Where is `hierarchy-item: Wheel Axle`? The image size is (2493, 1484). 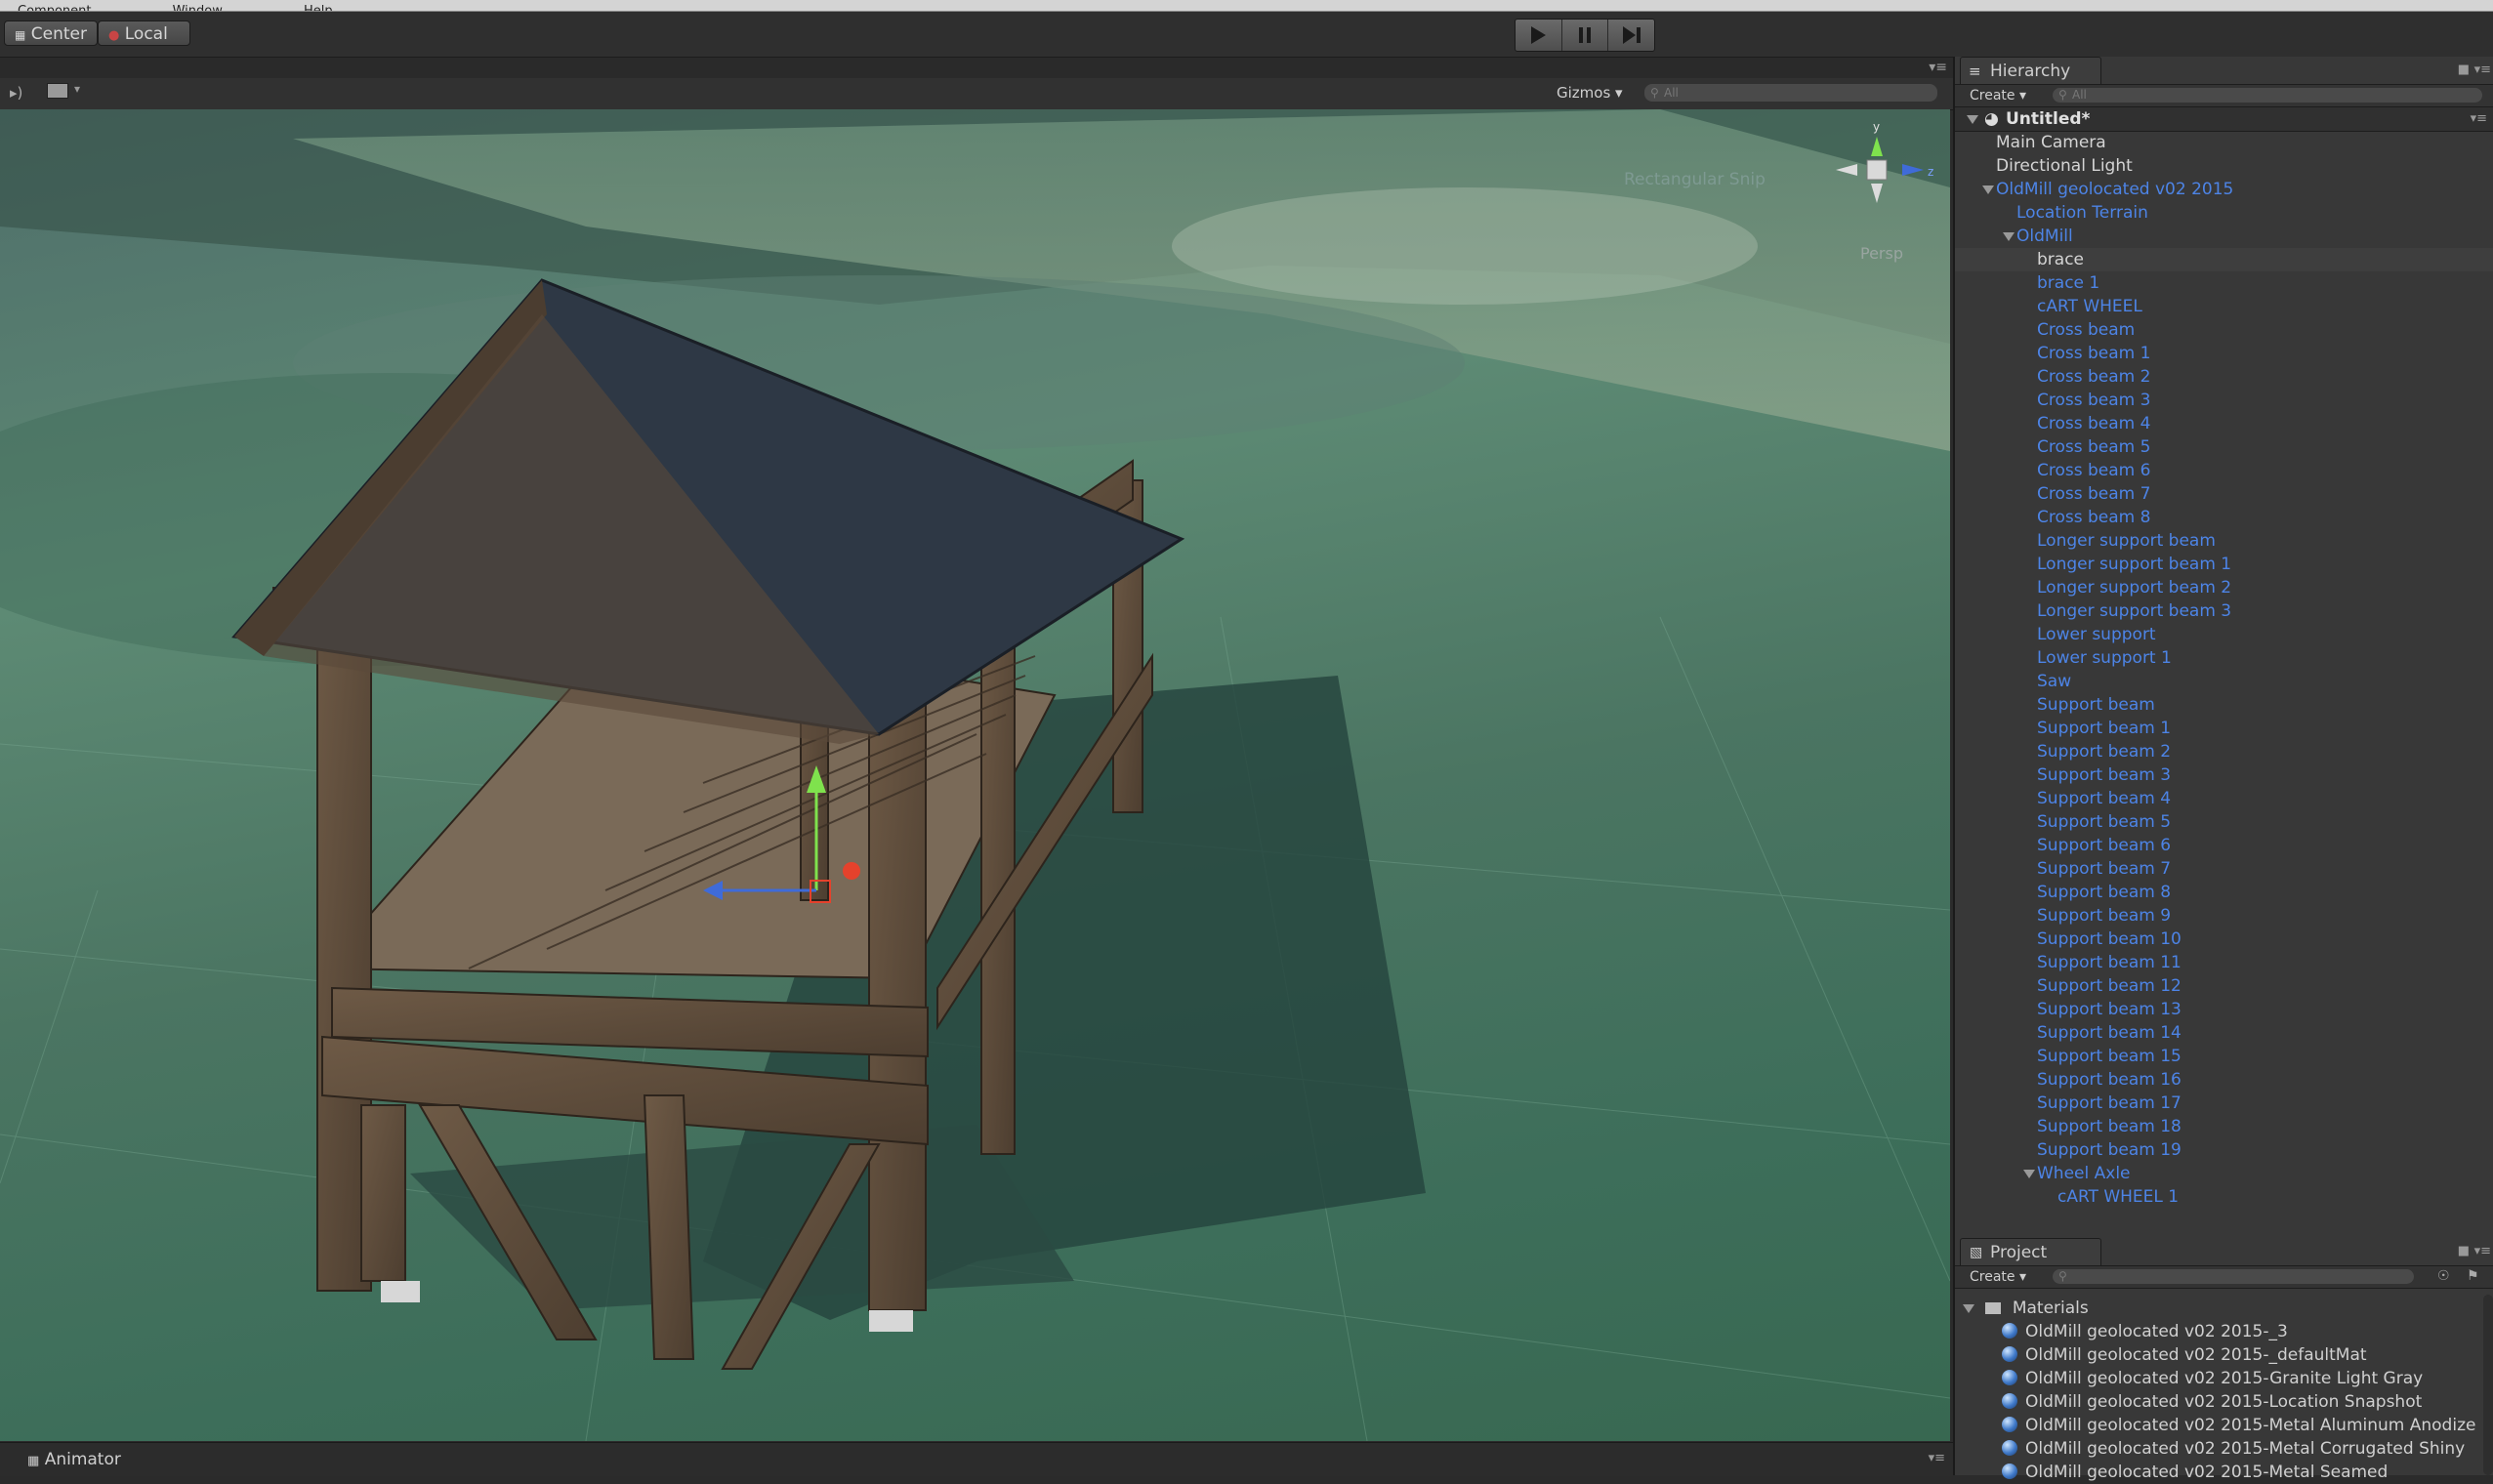 hierarchy-item: Wheel Axle is located at coordinates (2224, 1174).